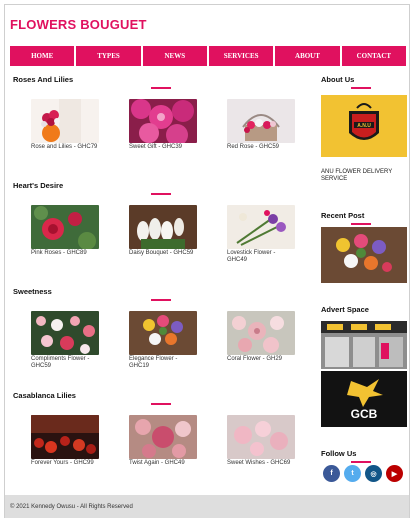  I want to click on nav-news: NEWS, so click(174, 56).